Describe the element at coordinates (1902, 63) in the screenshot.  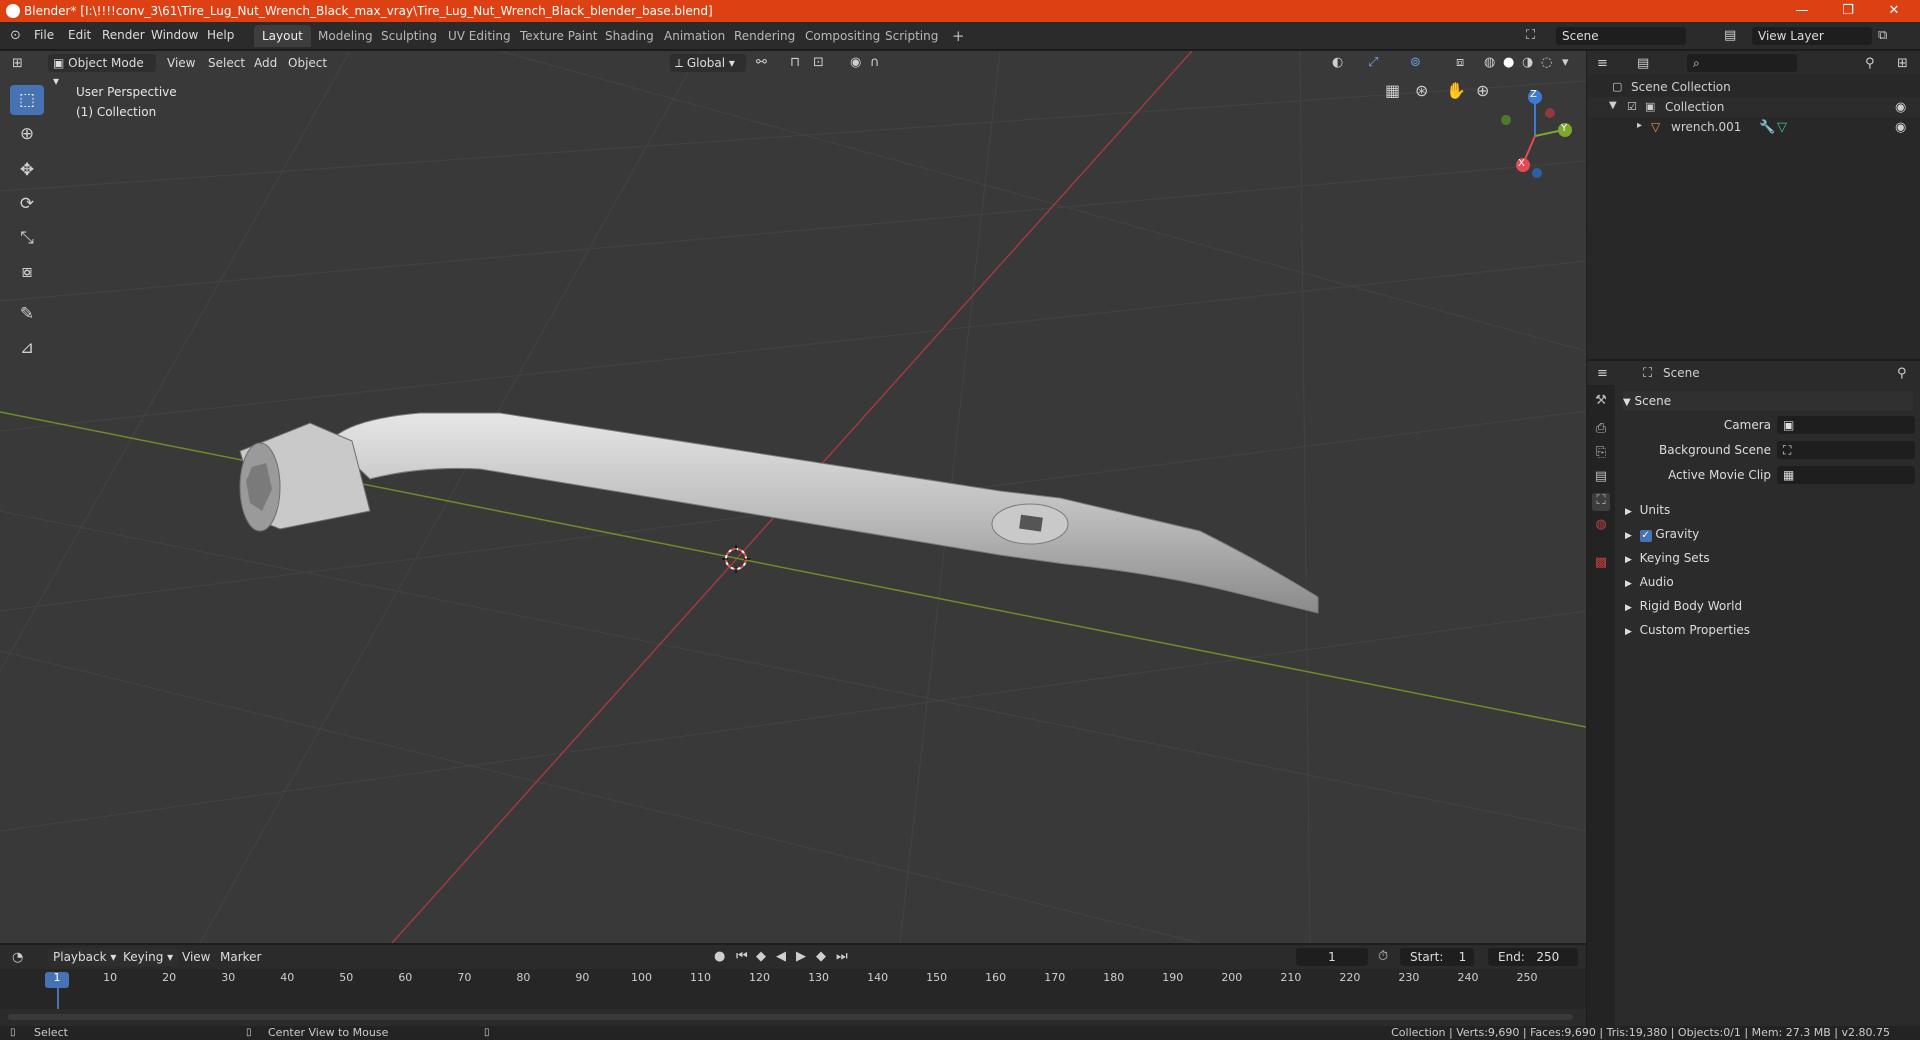
I see `new-collection-icon: ⊞` at that location.